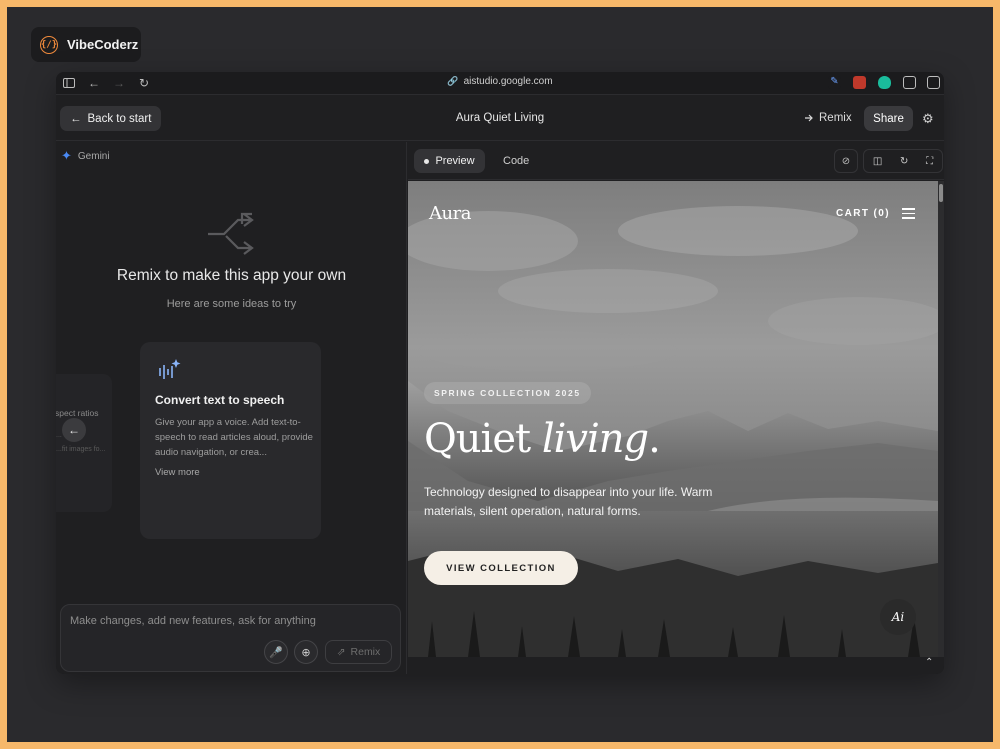 The height and width of the screenshot is (749, 1000). Describe the element at coordinates (365, 652) in the screenshot. I see `remix-send-label: Remix` at that location.